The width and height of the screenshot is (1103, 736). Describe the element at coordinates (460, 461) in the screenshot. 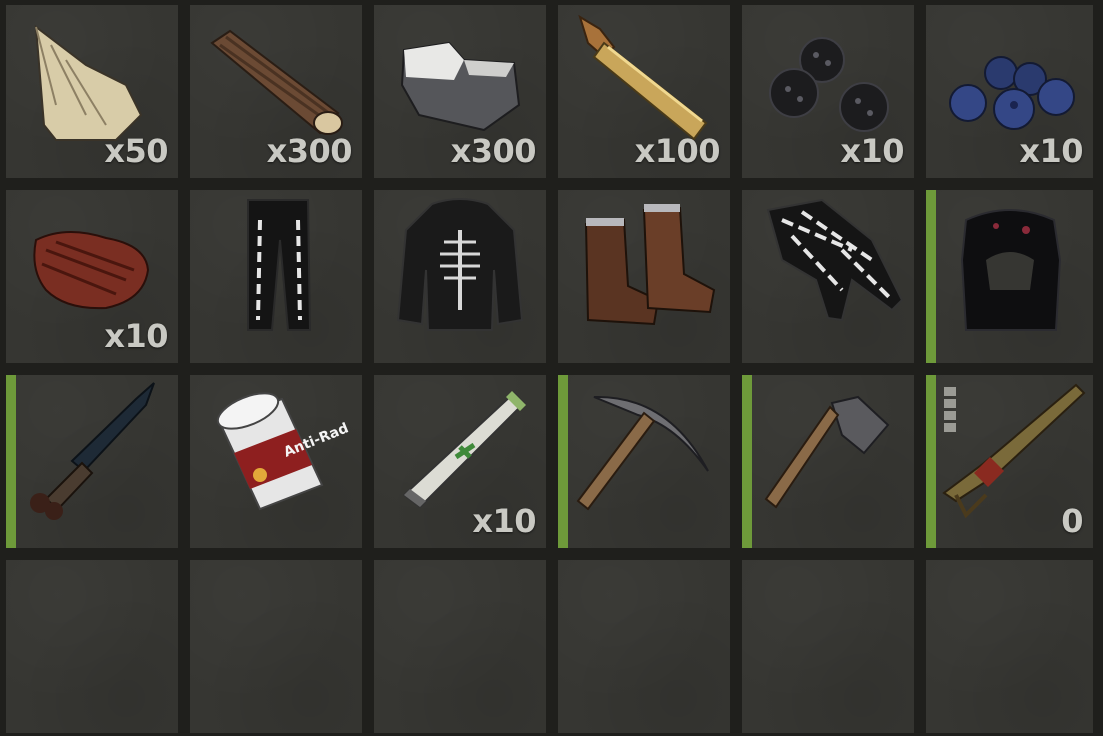

I see `slot-medical-syringe: x10` at that location.